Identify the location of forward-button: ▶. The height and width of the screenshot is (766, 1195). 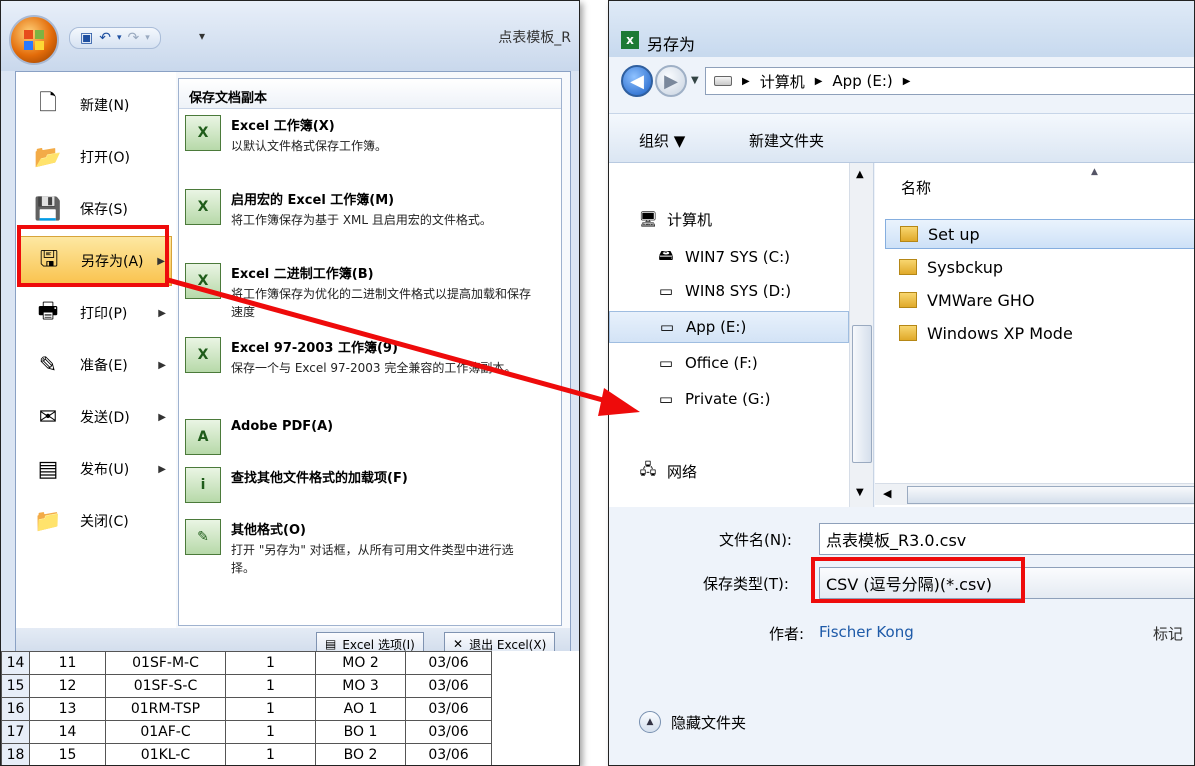
(671, 81).